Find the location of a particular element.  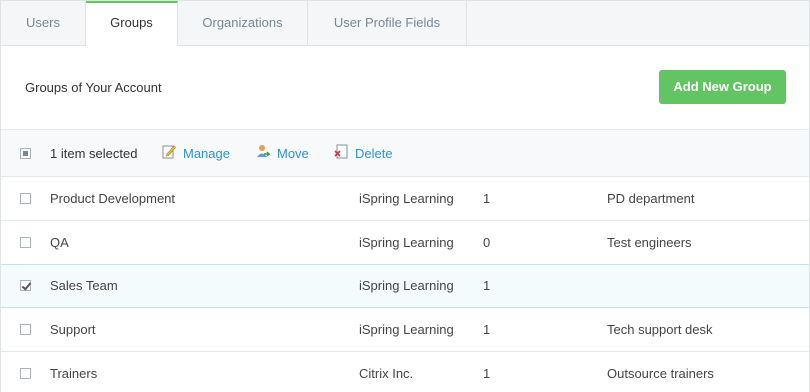

add-new-group-button: Add New Group is located at coordinates (722, 87).